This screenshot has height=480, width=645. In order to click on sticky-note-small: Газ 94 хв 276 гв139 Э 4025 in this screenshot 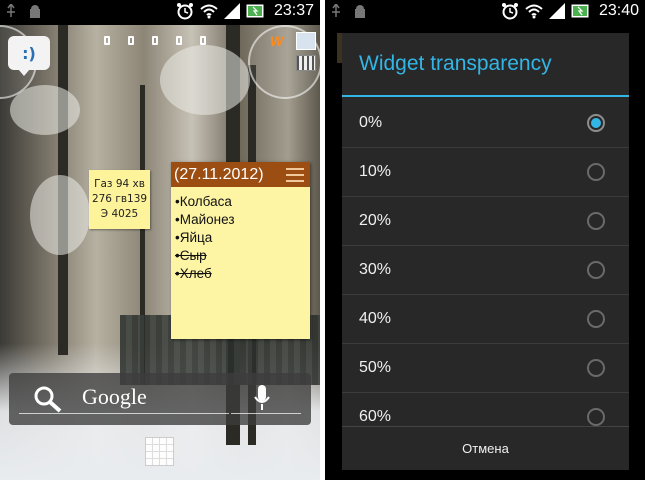, I will do `click(119, 199)`.